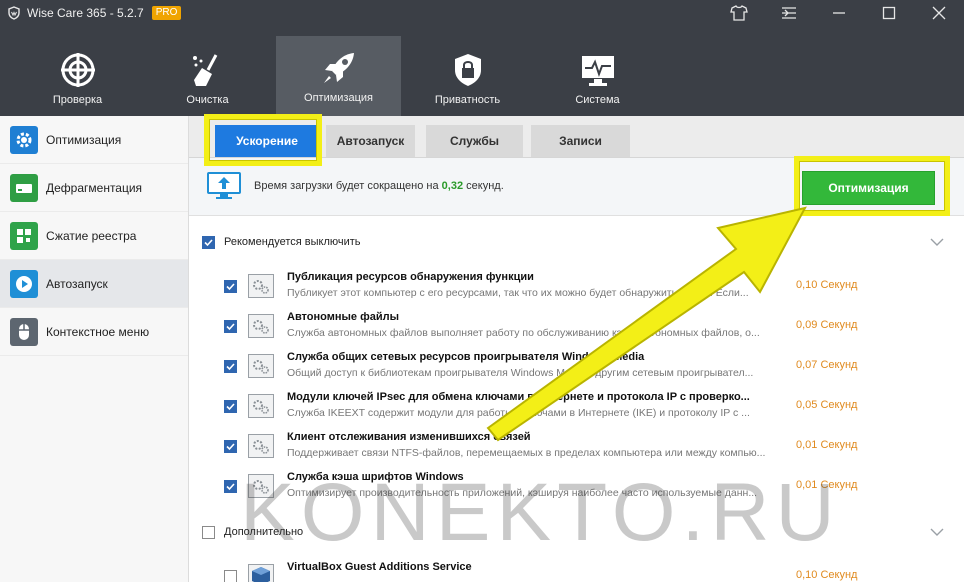 The width and height of the screenshot is (964, 582). I want to click on nav-item-system: Система, so click(597, 77).